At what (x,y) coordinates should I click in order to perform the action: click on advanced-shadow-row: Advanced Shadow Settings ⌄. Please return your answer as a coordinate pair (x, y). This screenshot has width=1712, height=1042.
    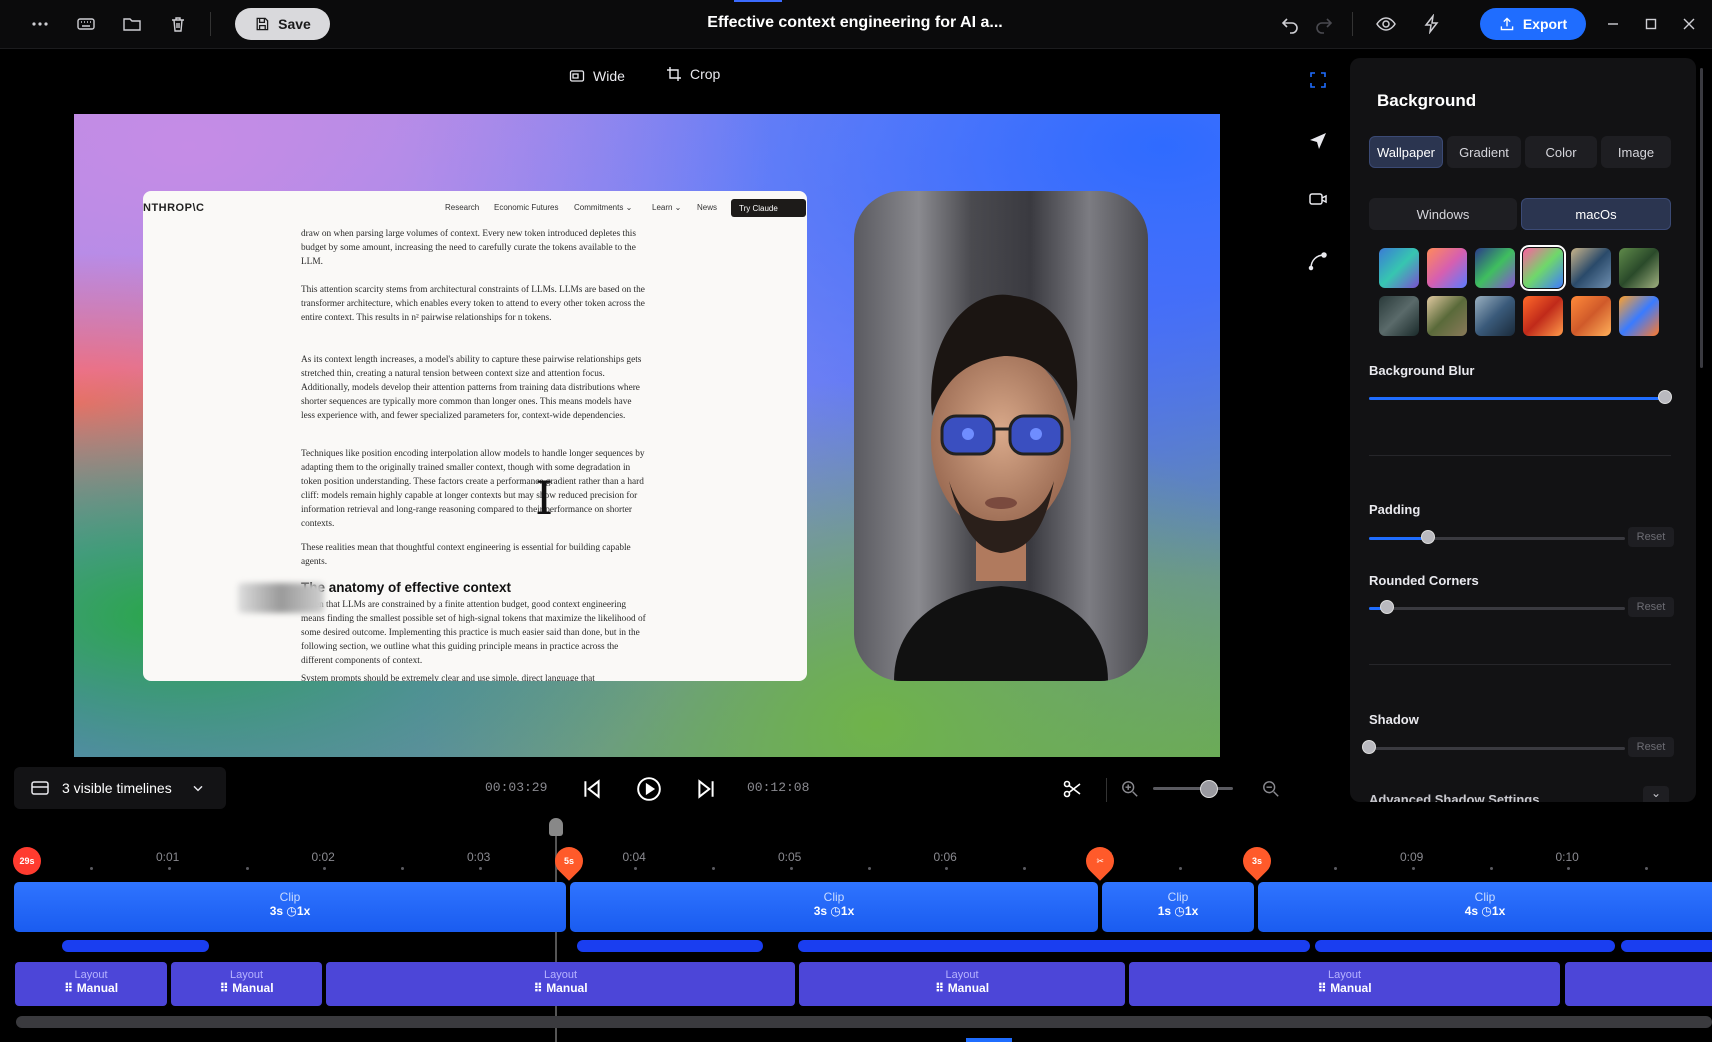
    Looking at the image, I should click on (1519, 794).